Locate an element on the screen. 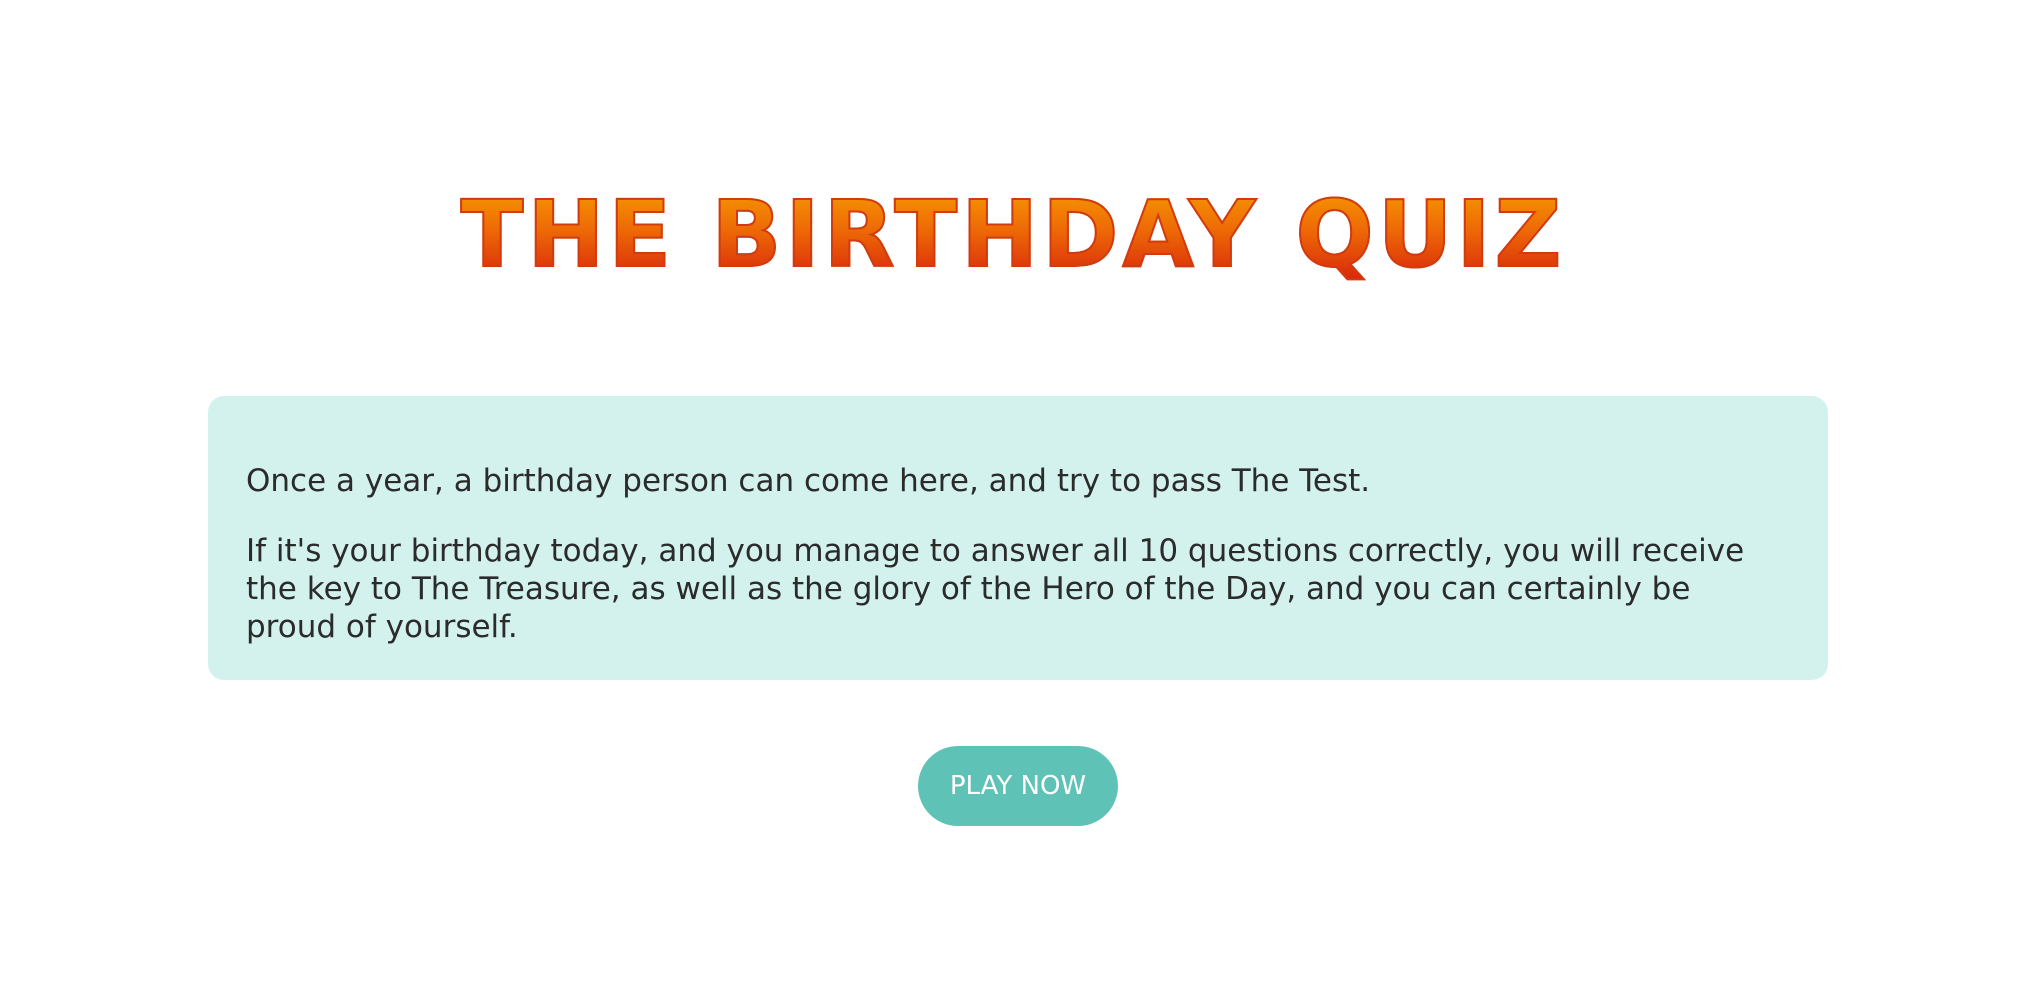 Image resolution: width=2026 pixels, height=982 pixels. page-title: THE BIRTHDAY QUIZ is located at coordinates (1013, 234).